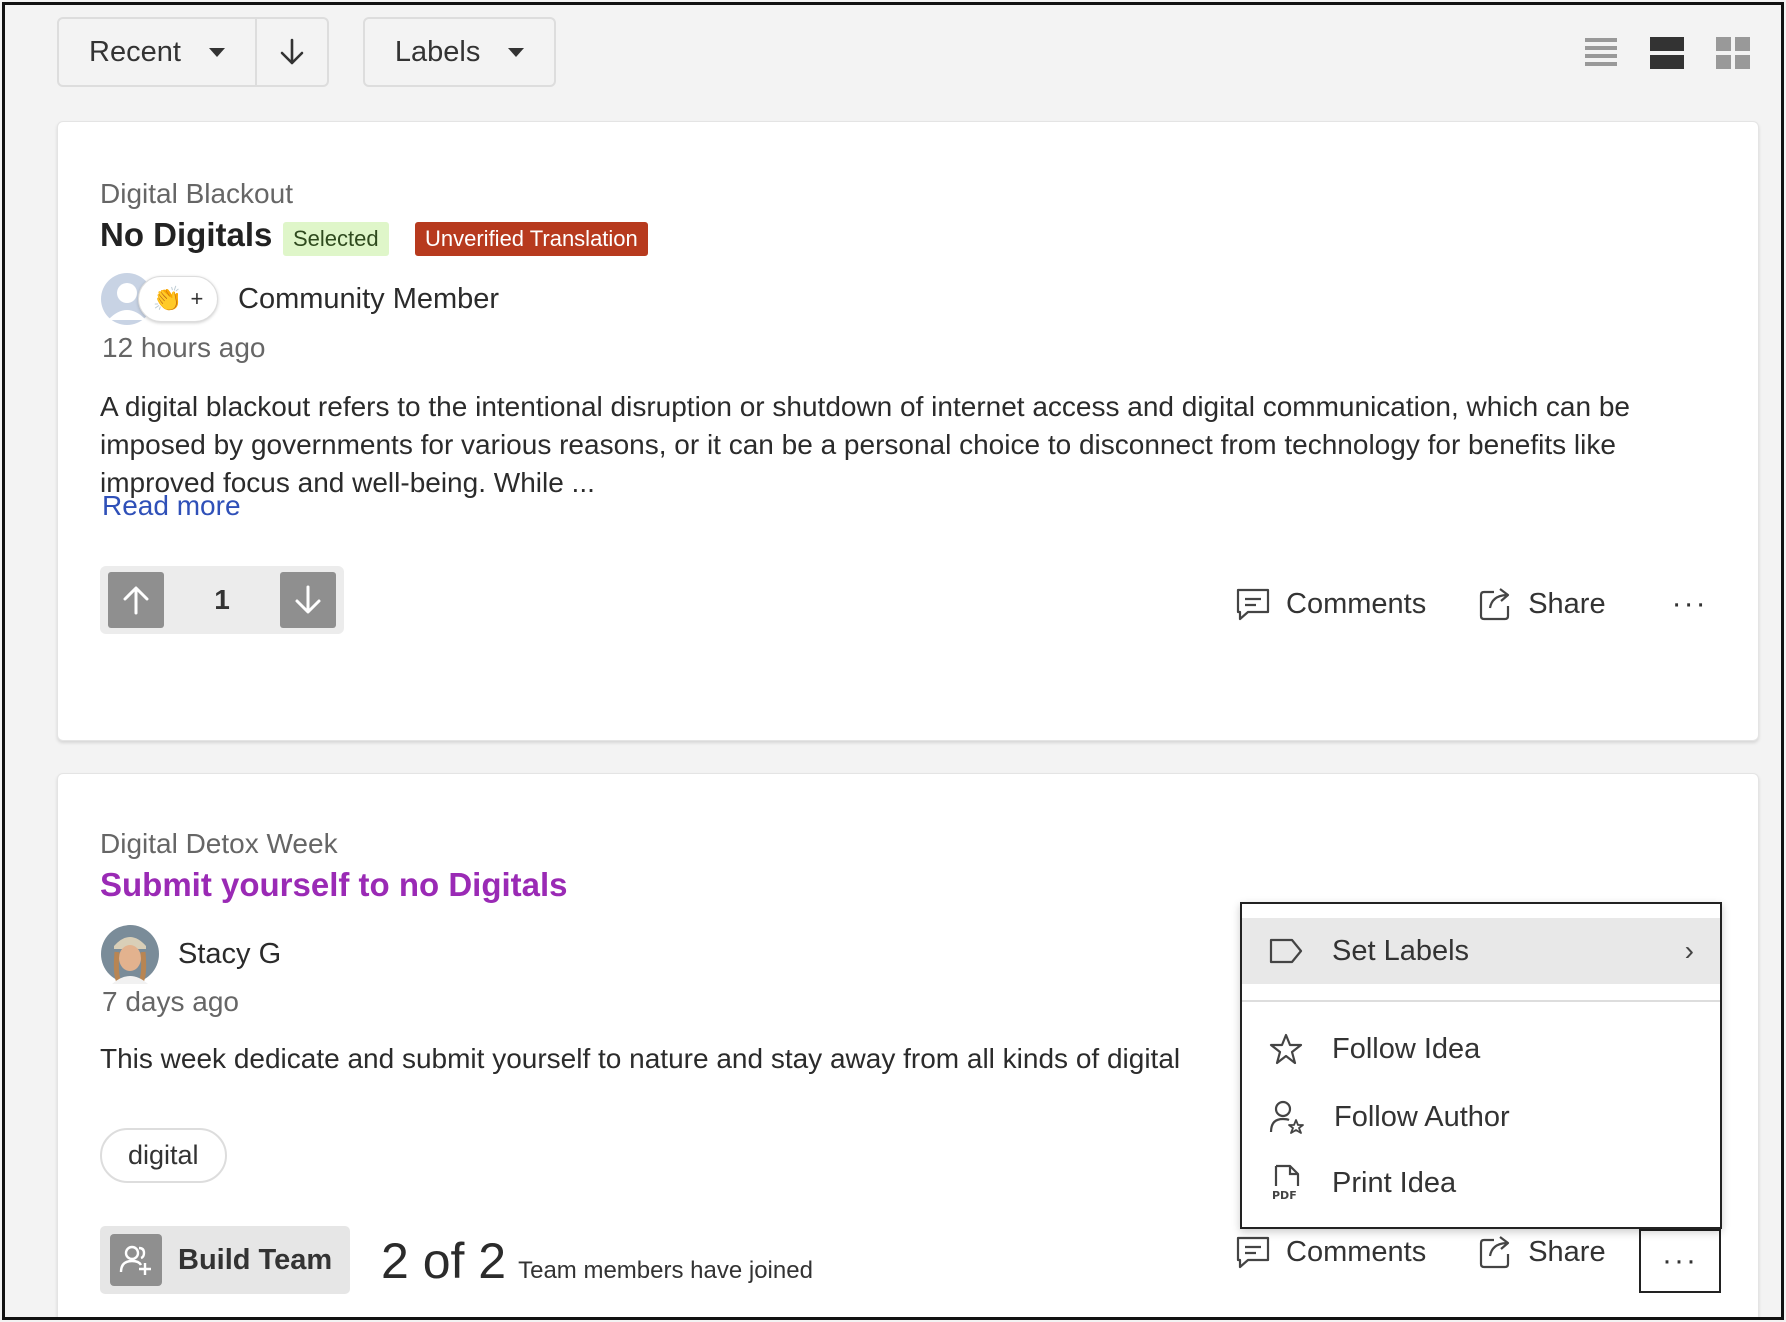 The image size is (1786, 1322). What do you see at coordinates (1689, 950) in the screenshot?
I see `chevron-right-icon: ›` at bounding box center [1689, 950].